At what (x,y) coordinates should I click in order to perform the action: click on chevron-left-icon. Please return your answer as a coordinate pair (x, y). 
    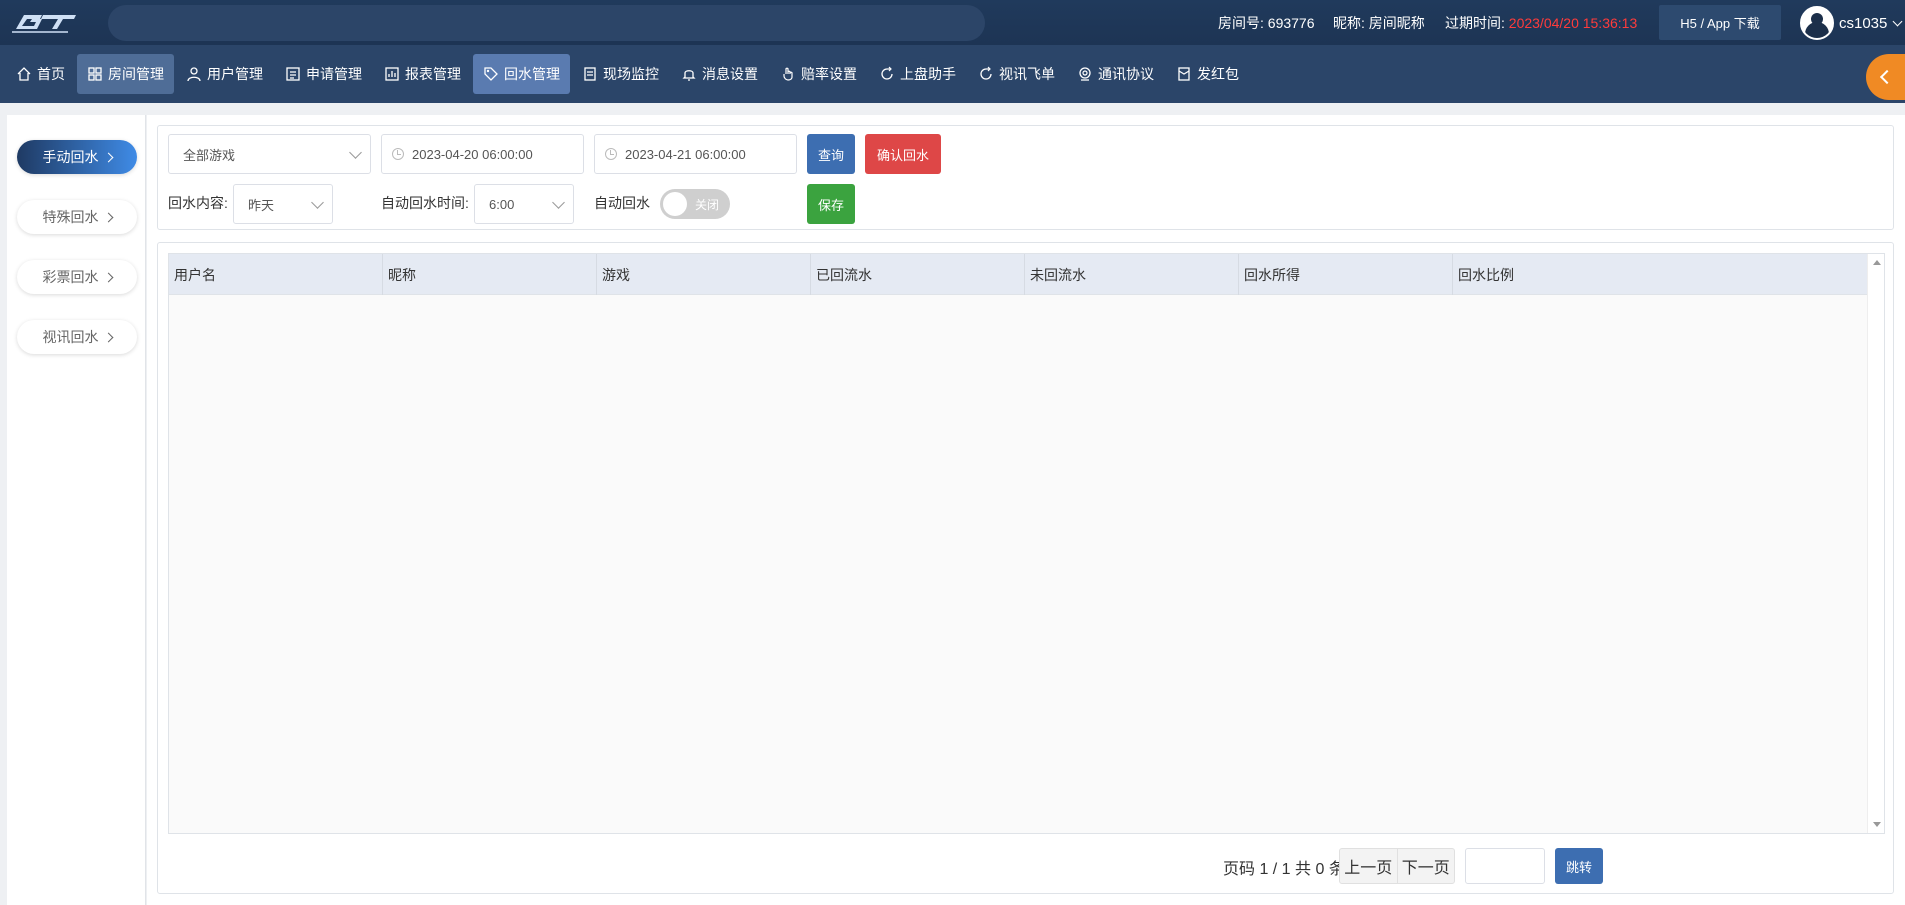
    Looking at the image, I should click on (1887, 77).